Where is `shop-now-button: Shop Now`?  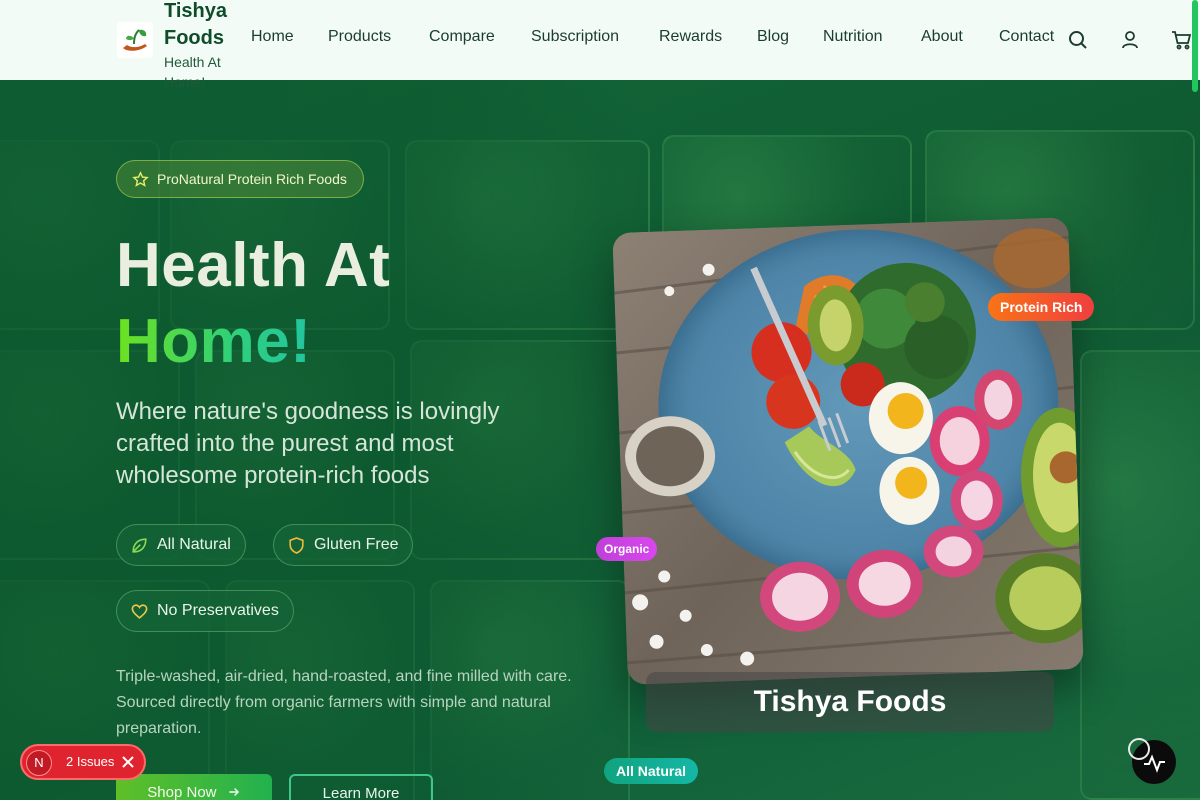 shop-now-button: Shop Now is located at coordinates (194, 787).